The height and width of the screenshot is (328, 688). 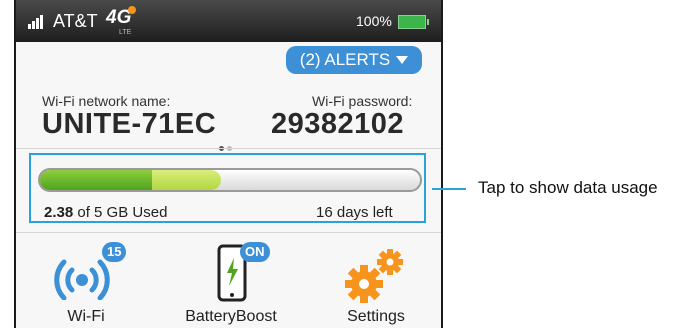 I want to click on battery-percent: 100%, so click(x=374, y=21).